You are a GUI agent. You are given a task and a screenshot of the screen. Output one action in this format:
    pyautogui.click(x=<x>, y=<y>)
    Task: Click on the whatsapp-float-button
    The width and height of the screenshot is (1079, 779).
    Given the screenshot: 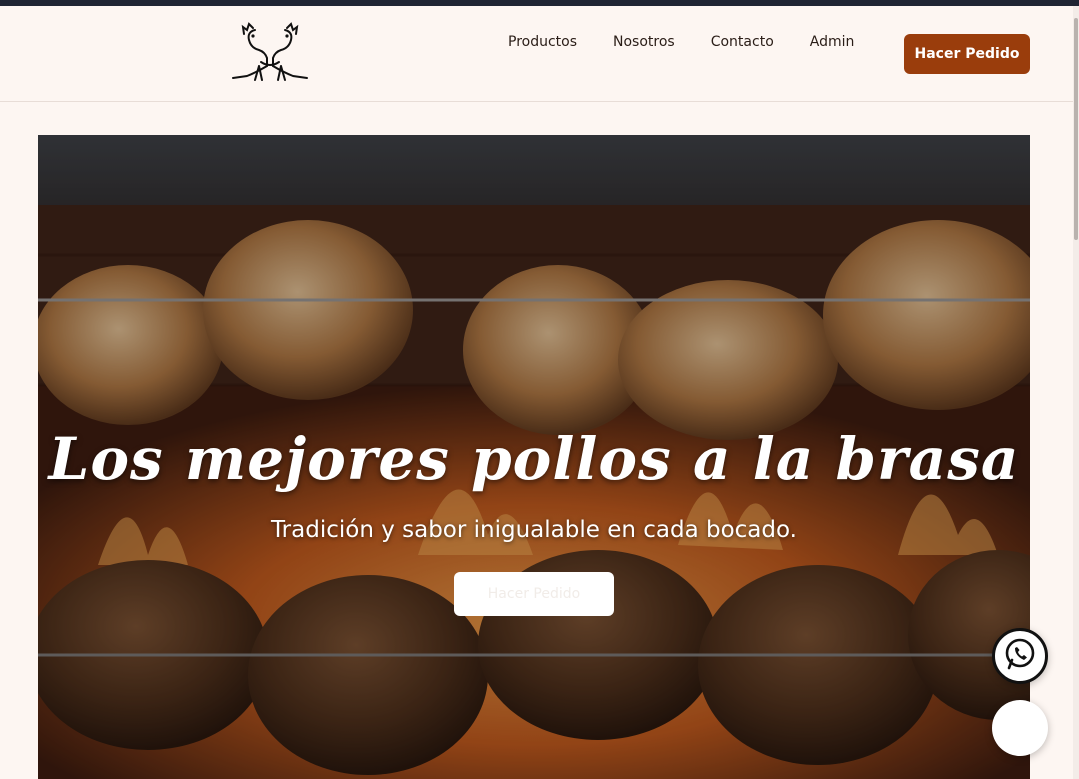 What is the action you would take?
    pyautogui.click(x=1020, y=656)
    